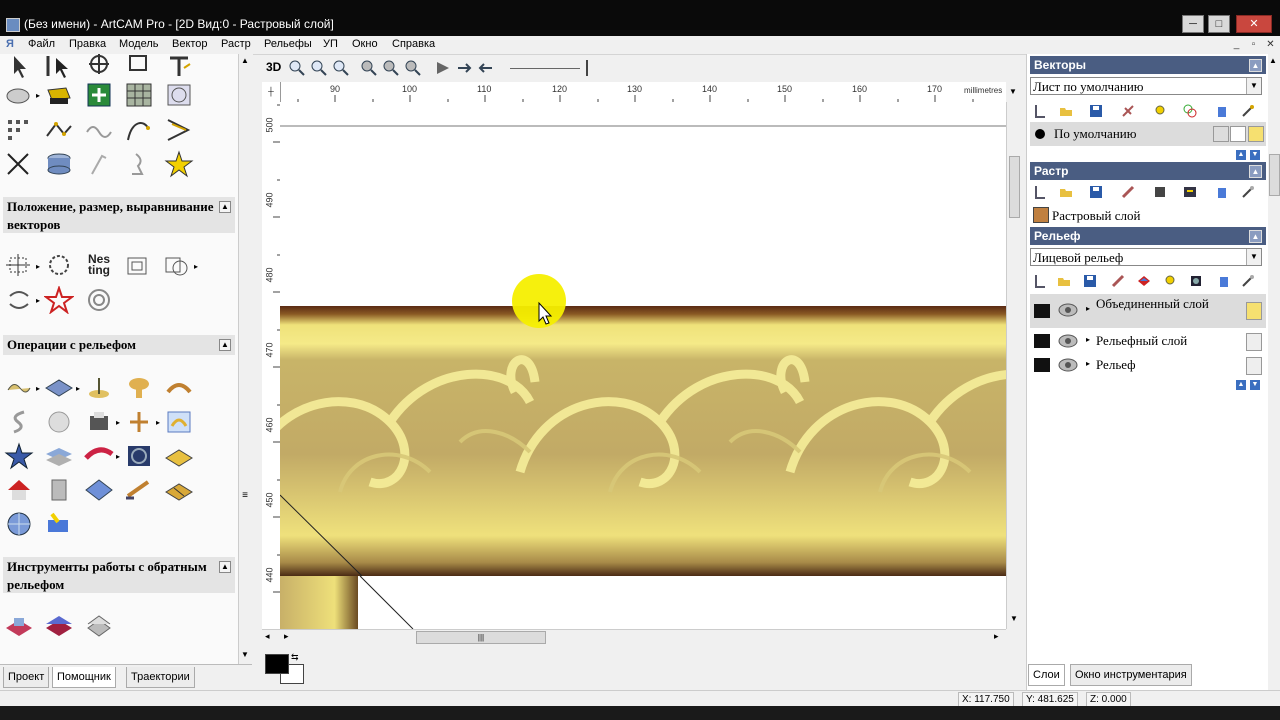 The width and height of the screenshot is (1280, 720). Describe the element at coordinates (59, 388) in the screenshot. I see `extrude-icon` at that location.